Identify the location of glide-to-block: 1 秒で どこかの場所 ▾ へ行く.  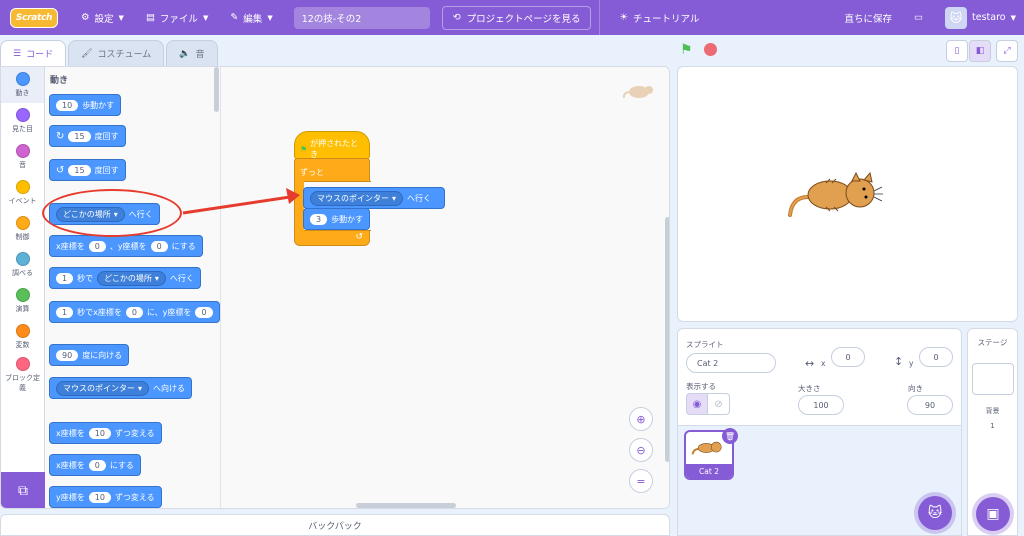
(125, 278).